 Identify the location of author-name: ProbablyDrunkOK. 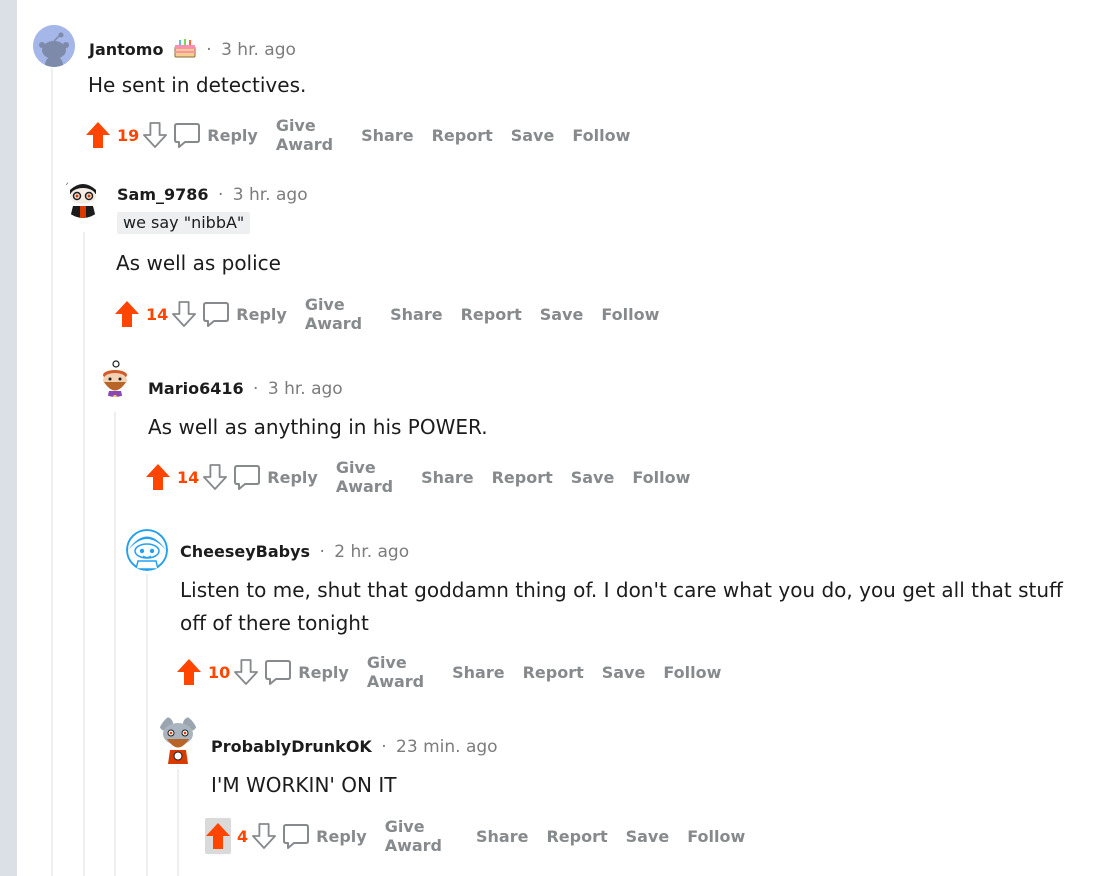
(291, 746).